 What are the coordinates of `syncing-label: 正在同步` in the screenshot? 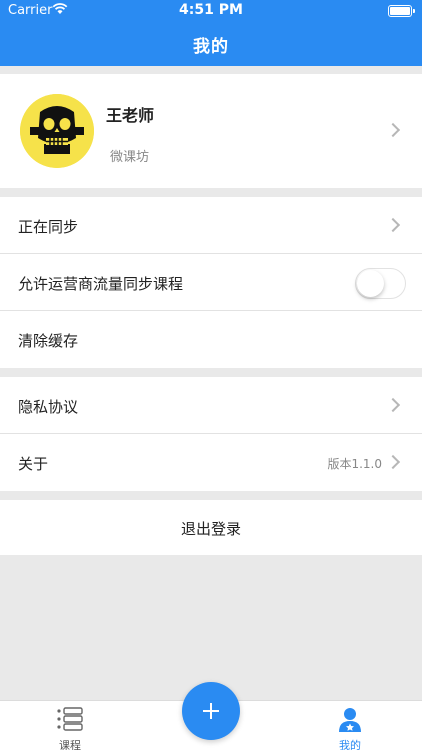 It's located at (48, 227).